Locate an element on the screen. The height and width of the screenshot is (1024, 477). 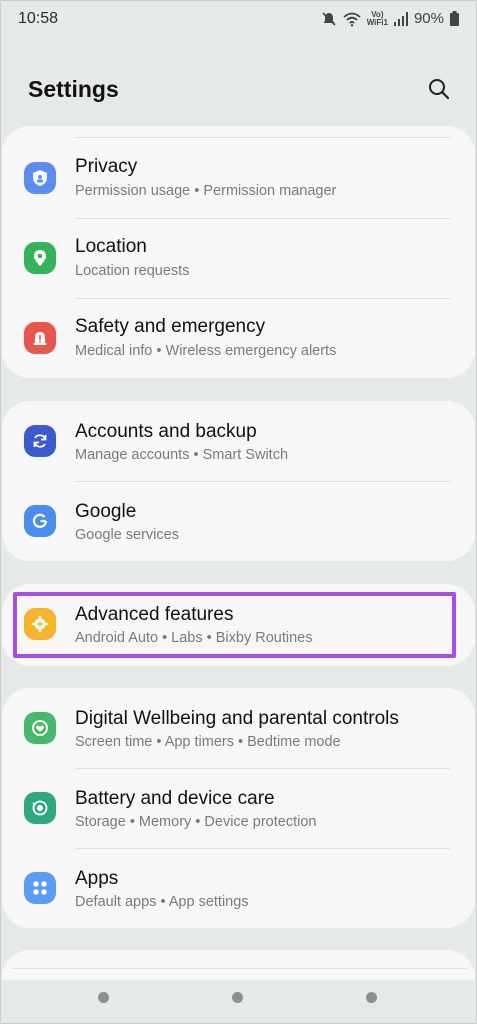
heart-circle-icon is located at coordinates (40, 728).